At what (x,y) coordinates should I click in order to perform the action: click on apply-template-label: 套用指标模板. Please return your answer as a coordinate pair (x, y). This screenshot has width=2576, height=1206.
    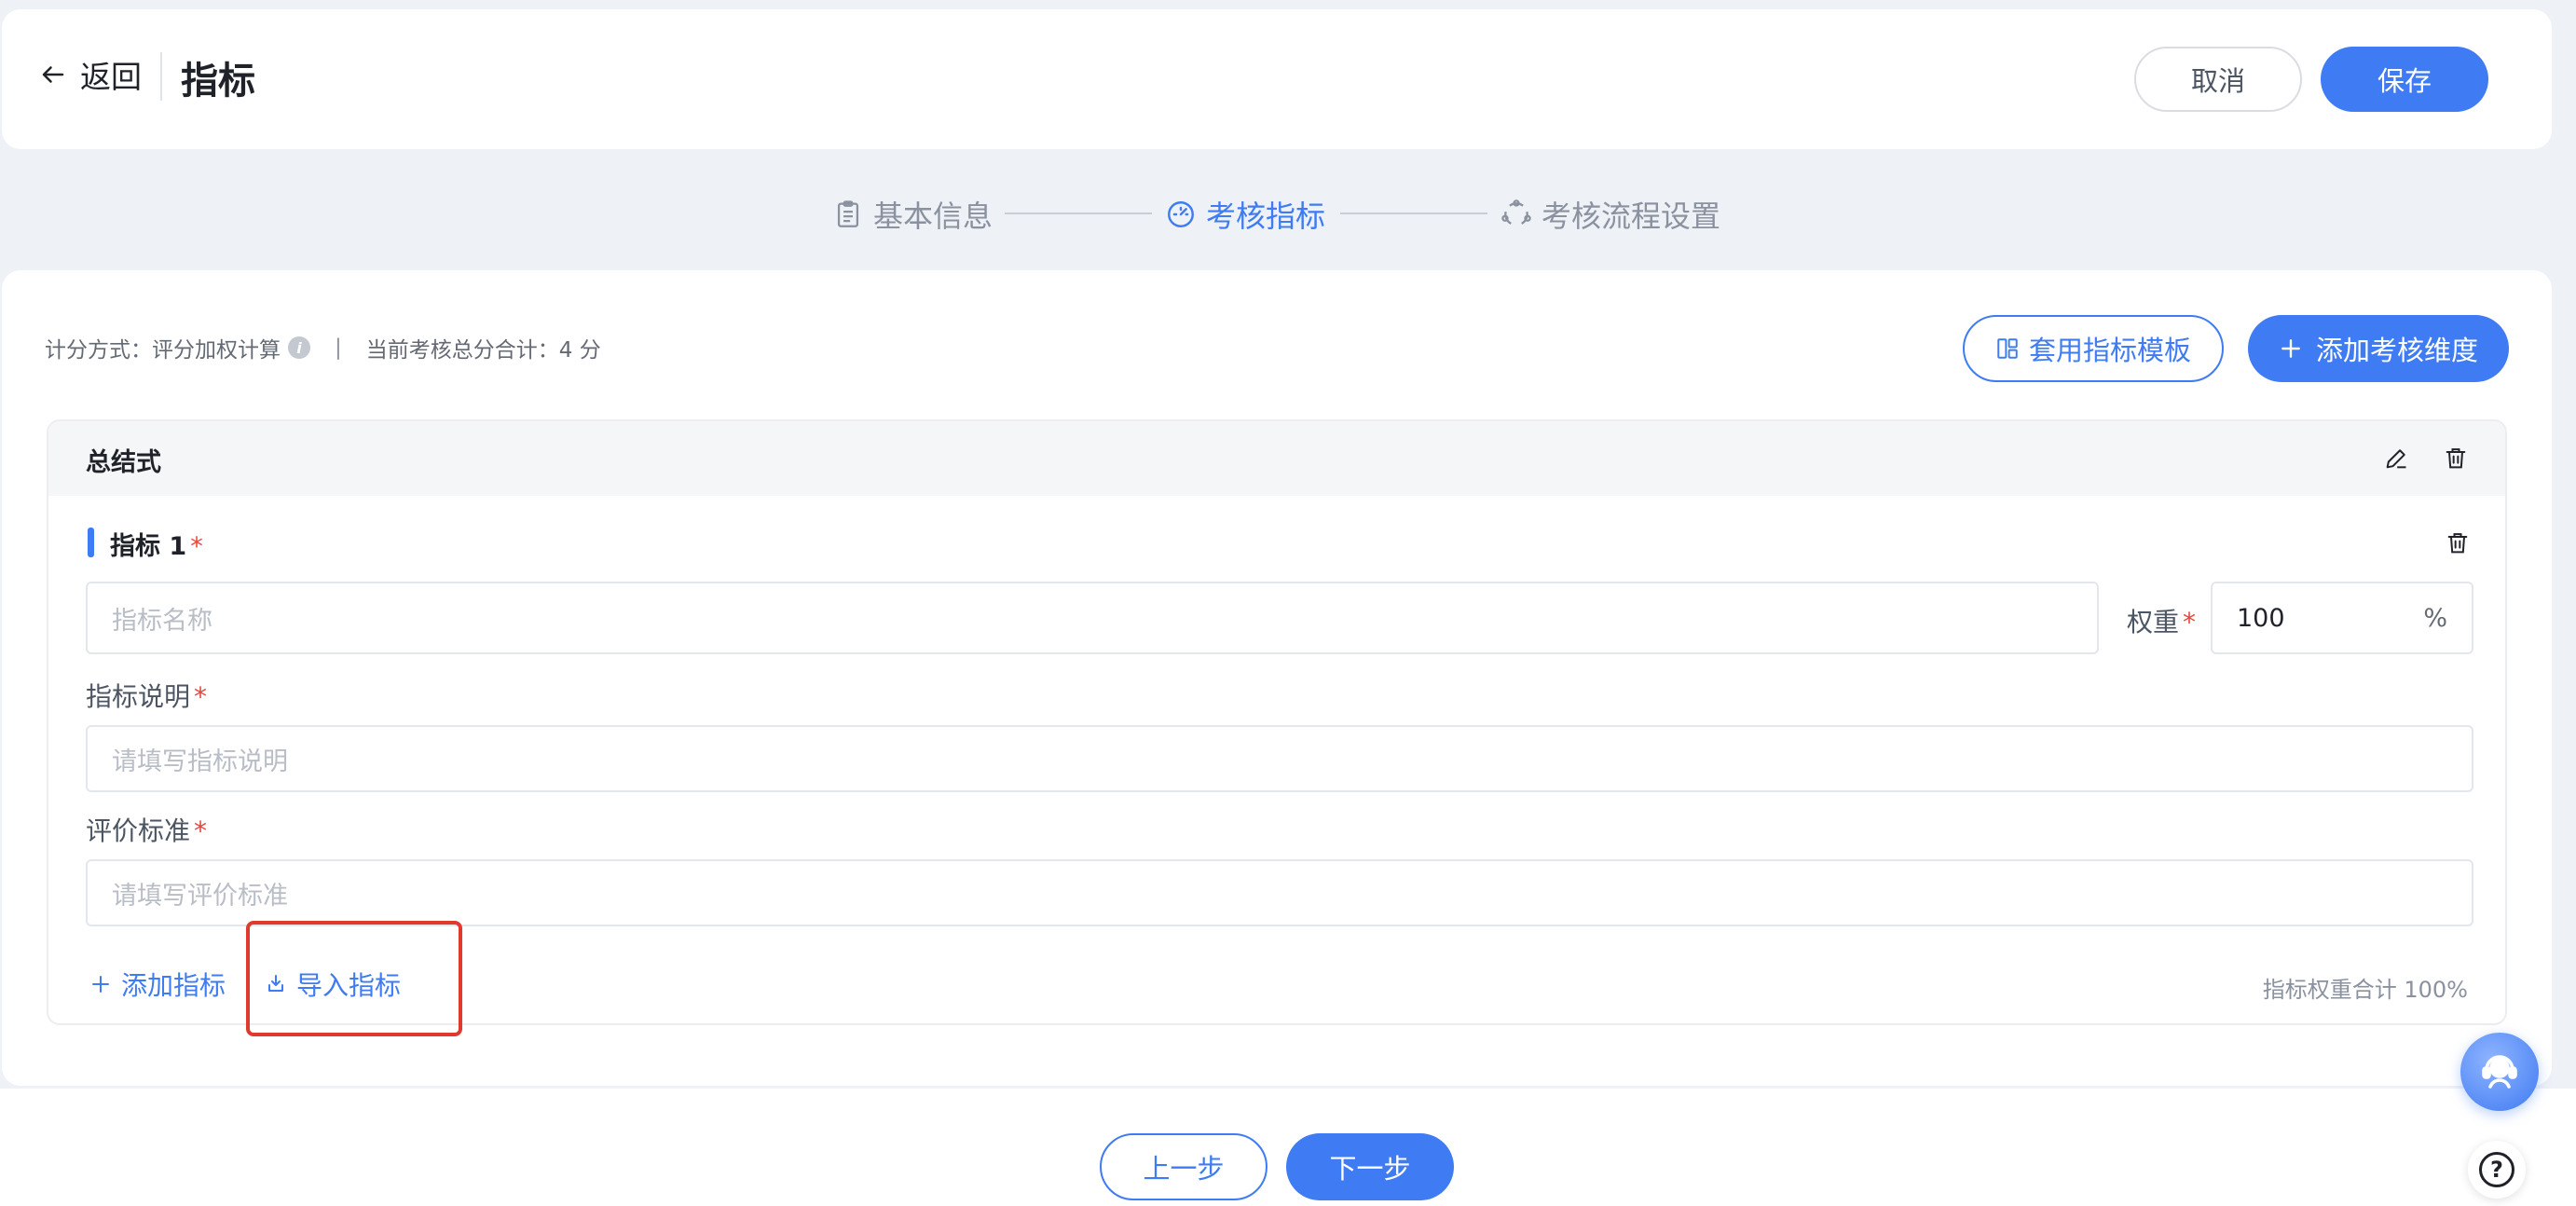
    Looking at the image, I should click on (2109, 350).